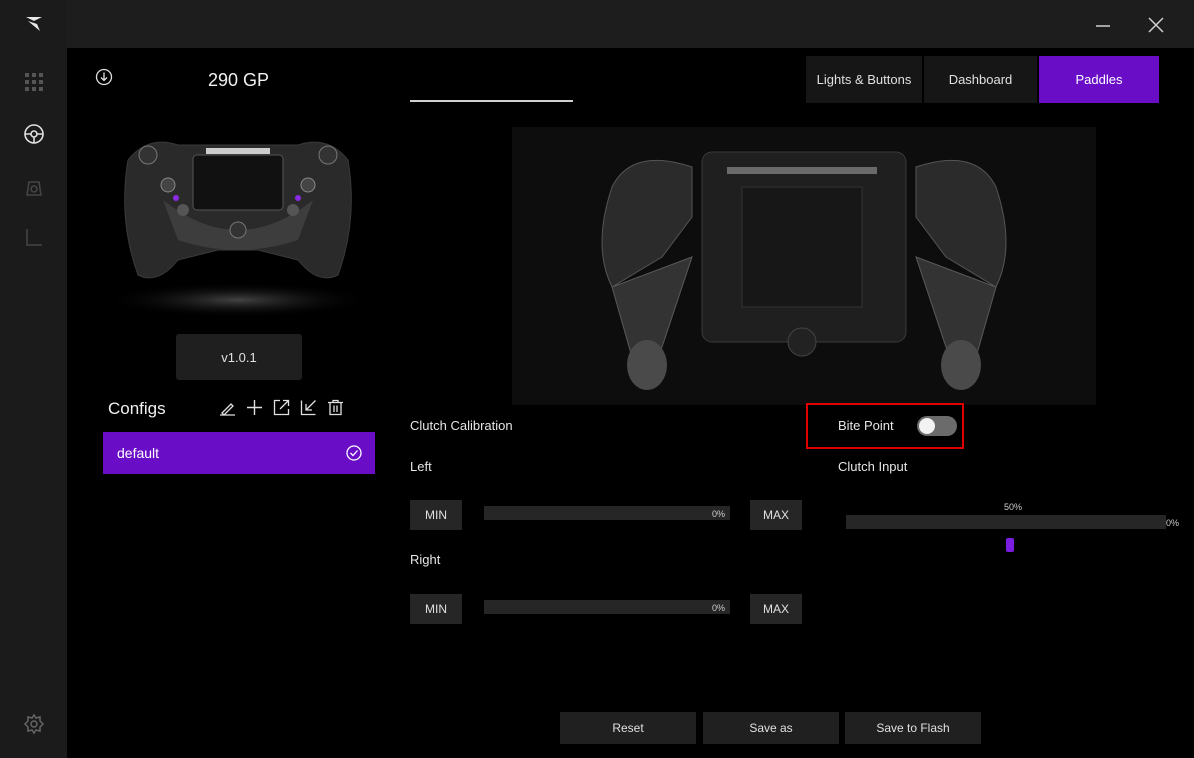 Image resolution: width=1194 pixels, height=758 pixels. Describe the element at coordinates (927, 426) in the screenshot. I see `toggle-knob` at that location.